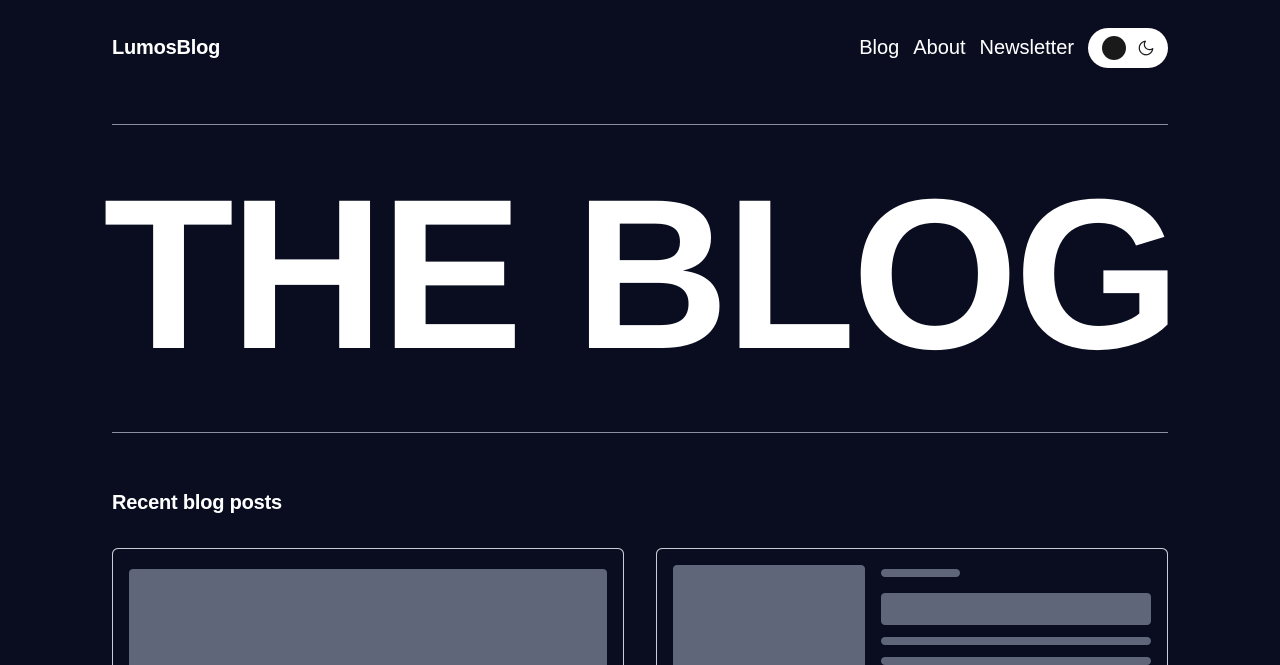 Image resolution: width=1280 pixels, height=665 pixels. I want to click on title-placeholder, so click(1016, 609).